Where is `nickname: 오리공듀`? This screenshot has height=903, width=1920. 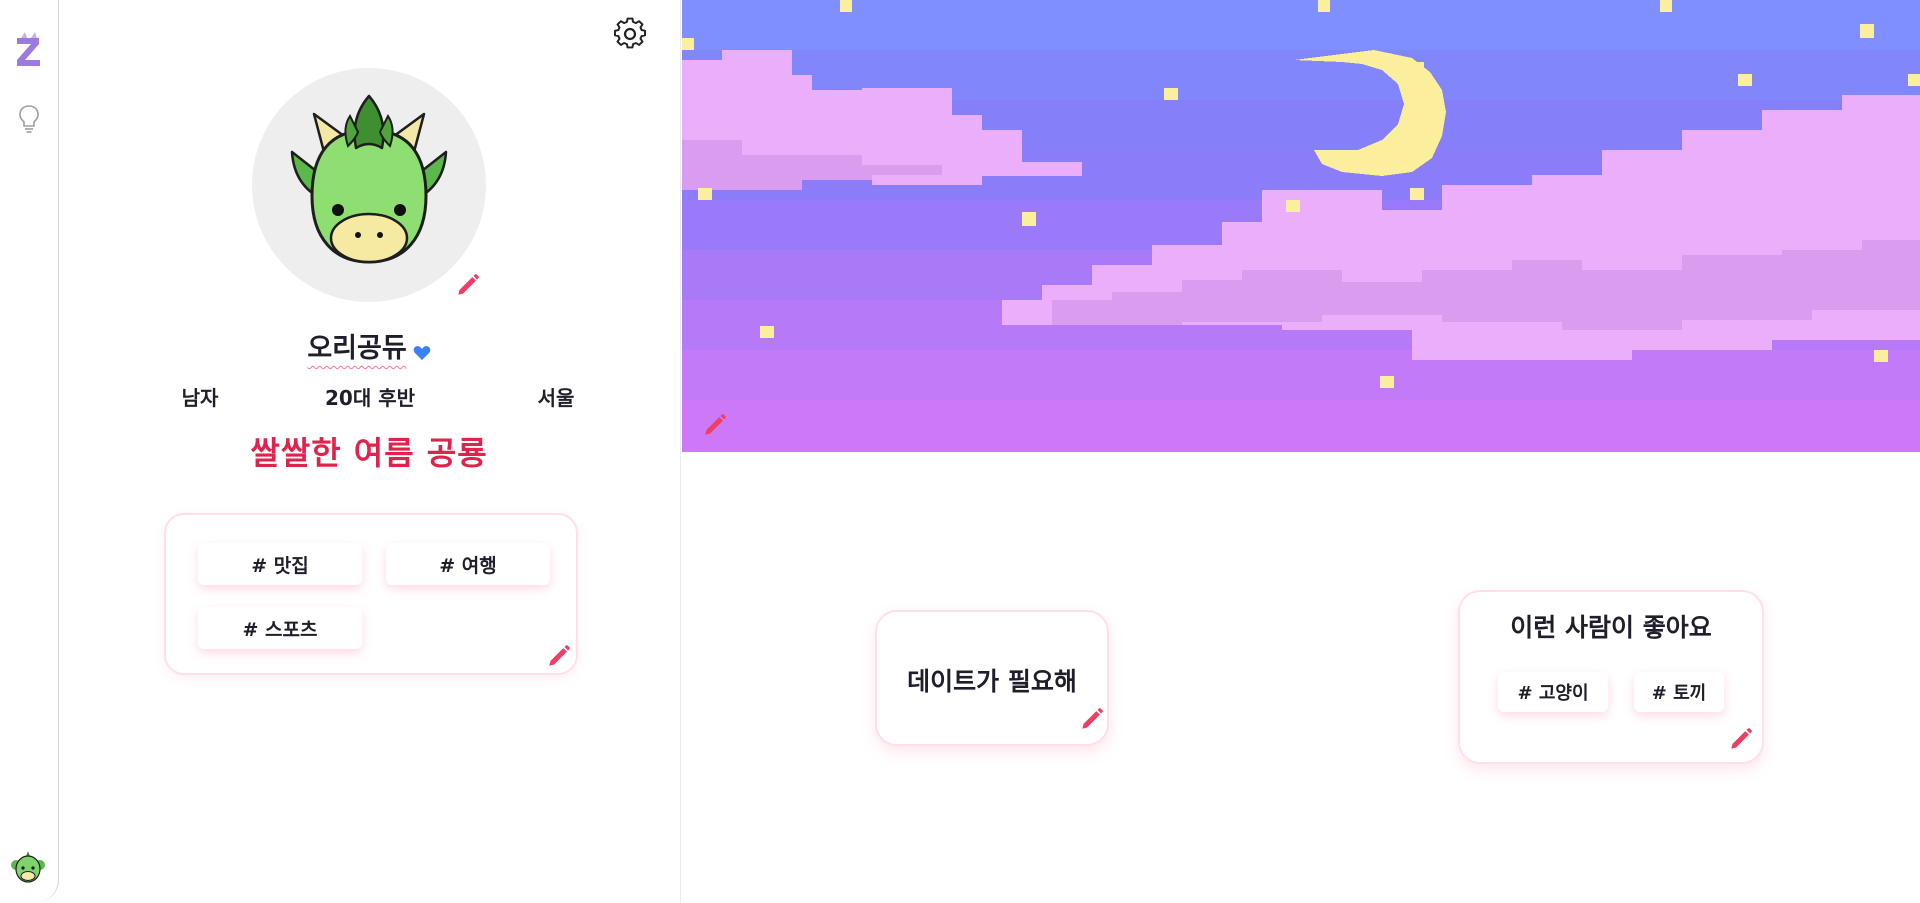 nickname: 오리공듀 is located at coordinates (357, 348).